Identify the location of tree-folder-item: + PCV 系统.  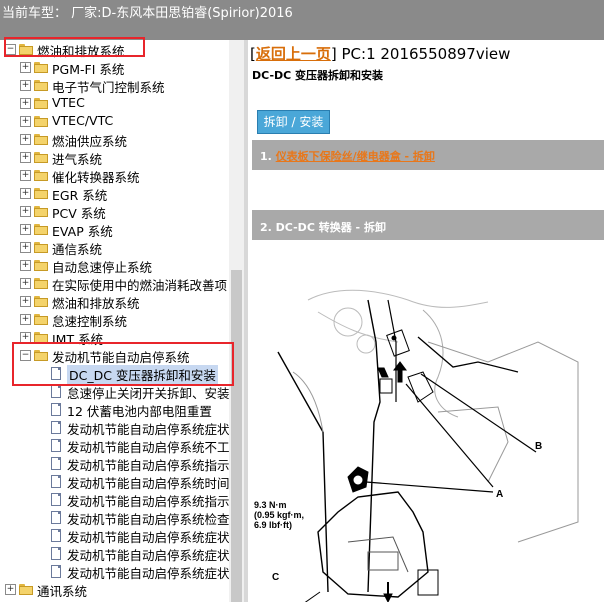
(115, 211).